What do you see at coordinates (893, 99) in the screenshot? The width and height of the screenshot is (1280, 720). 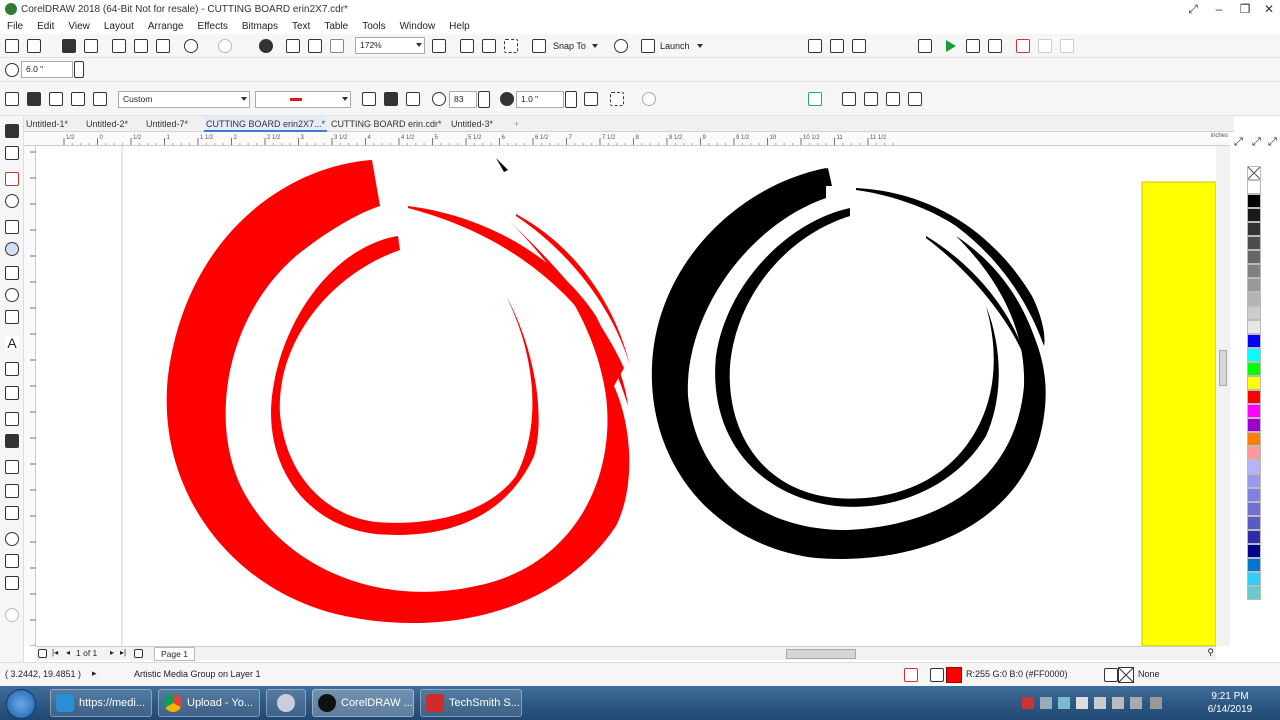 I see `intersect-icon` at bounding box center [893, 99].